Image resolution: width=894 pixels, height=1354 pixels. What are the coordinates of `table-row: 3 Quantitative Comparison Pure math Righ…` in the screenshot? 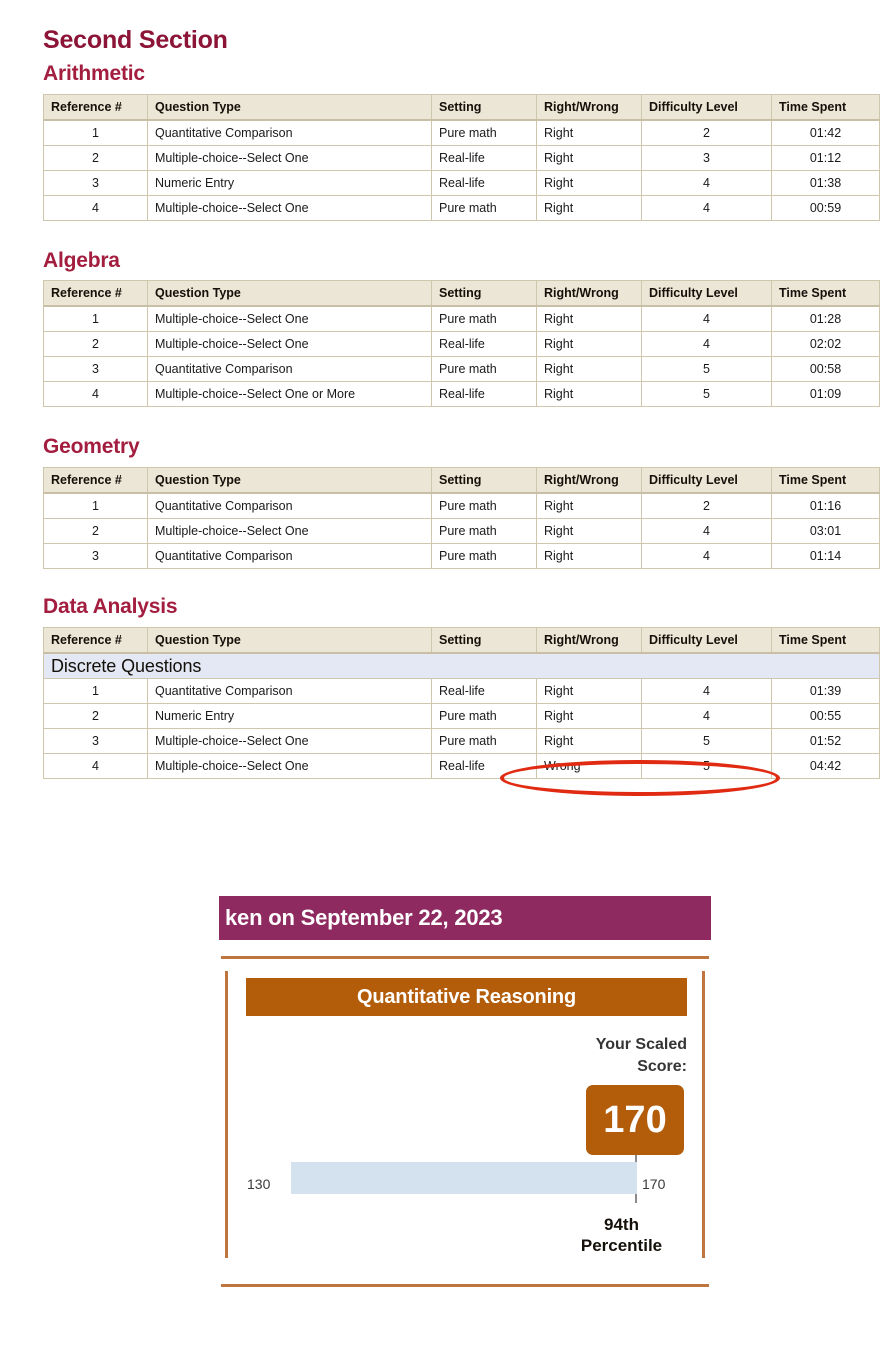 It's located at (461, 369).